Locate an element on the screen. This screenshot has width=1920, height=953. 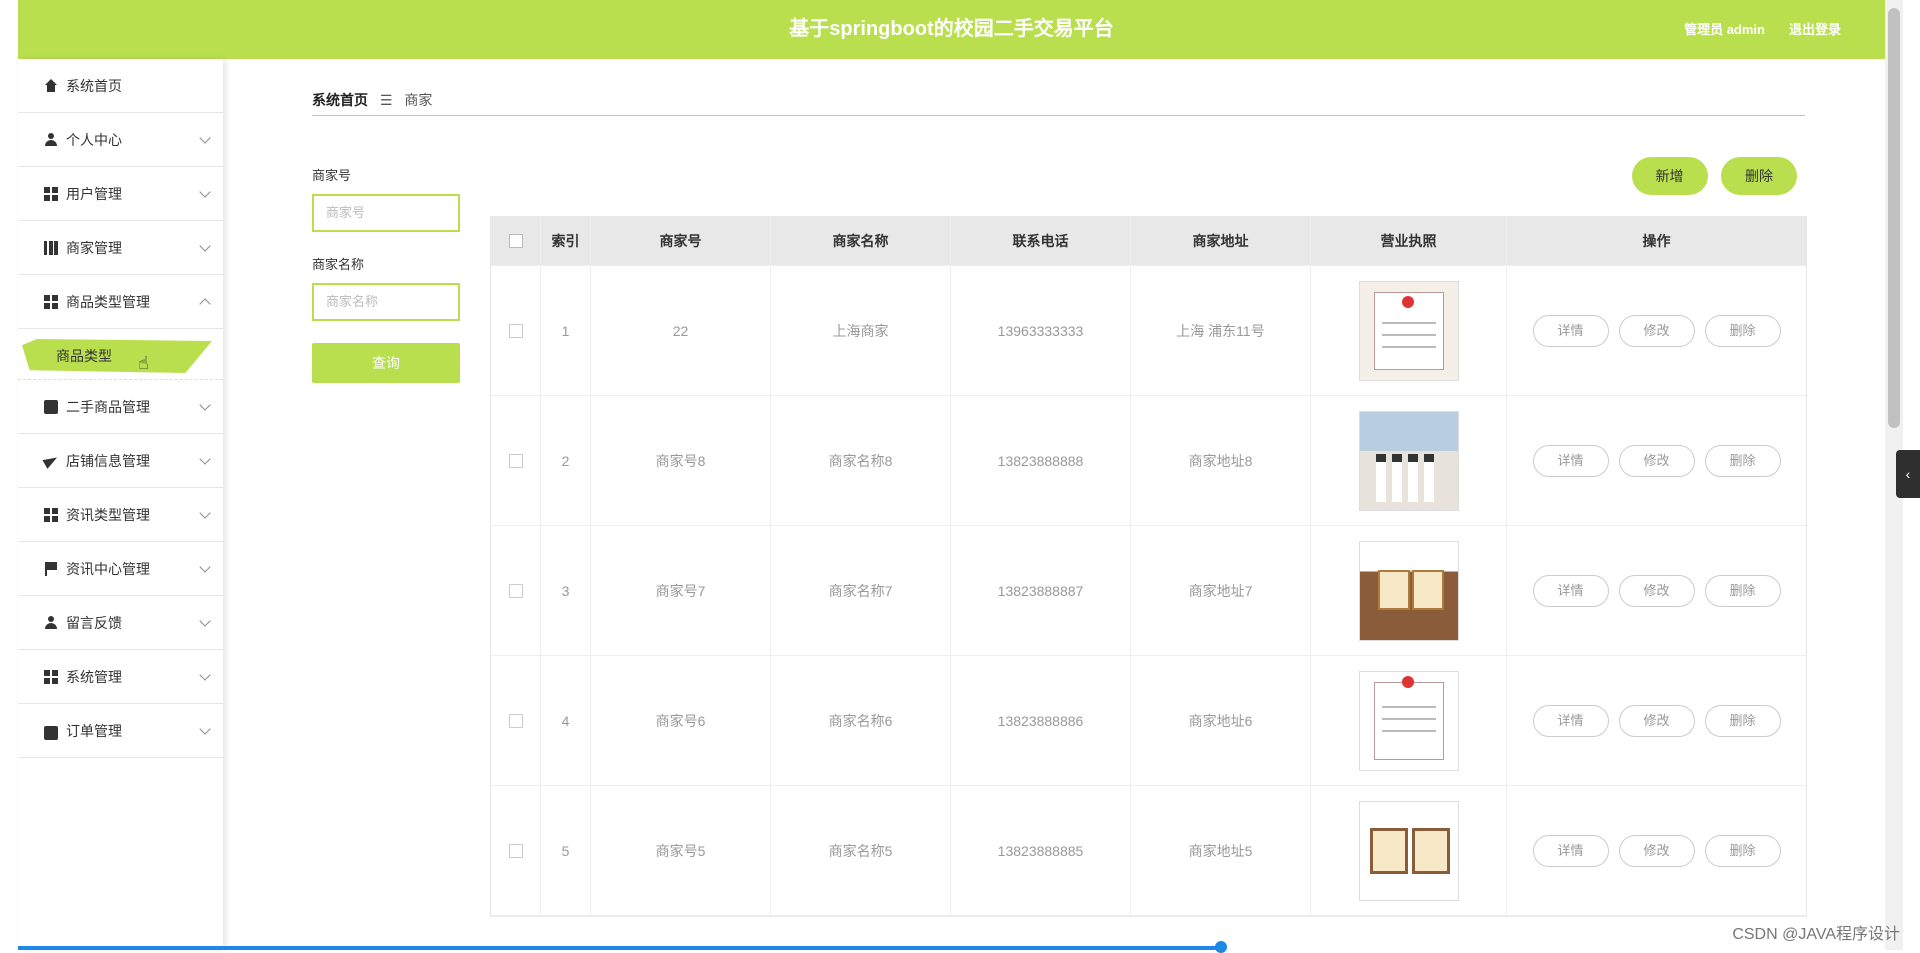
cell-phone: 13823888886 is located at coordinates (1041, 720).